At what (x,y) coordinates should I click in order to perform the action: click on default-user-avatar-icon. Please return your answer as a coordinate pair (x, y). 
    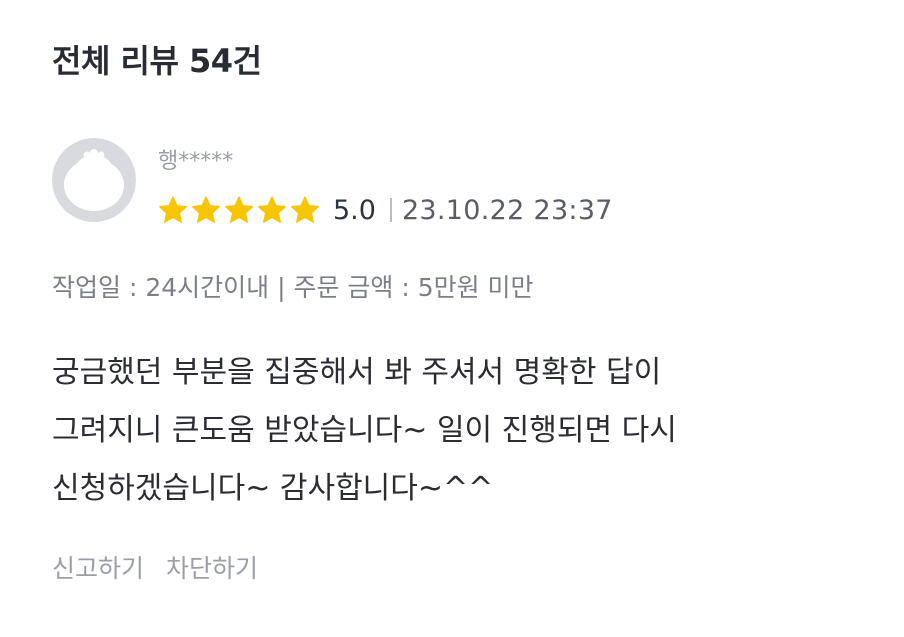
    Looking at the image, I should click on (94, 180).